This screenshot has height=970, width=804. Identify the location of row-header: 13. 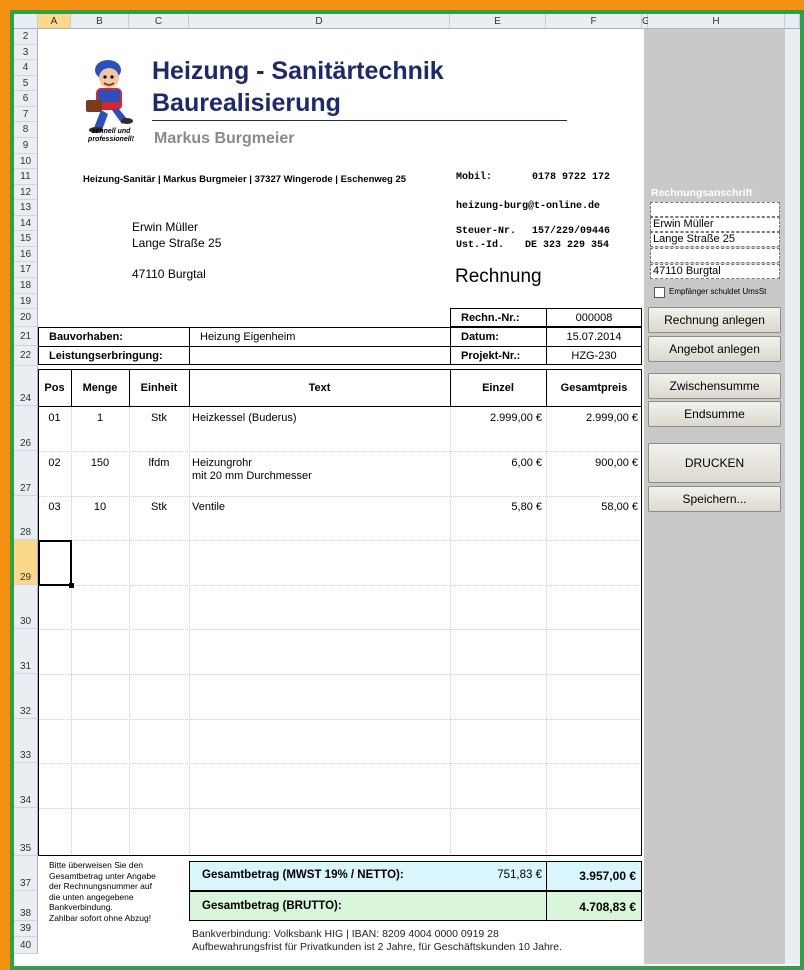
(26, 208).